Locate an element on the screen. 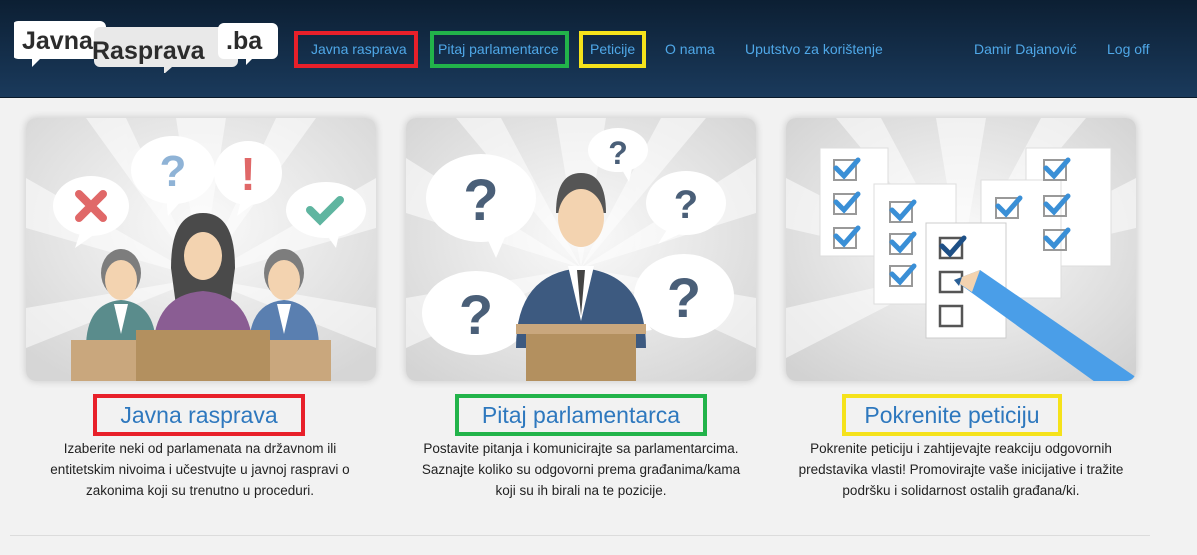  site-logo: Javna Rasprava .ba is located at coordinates (146, 45).